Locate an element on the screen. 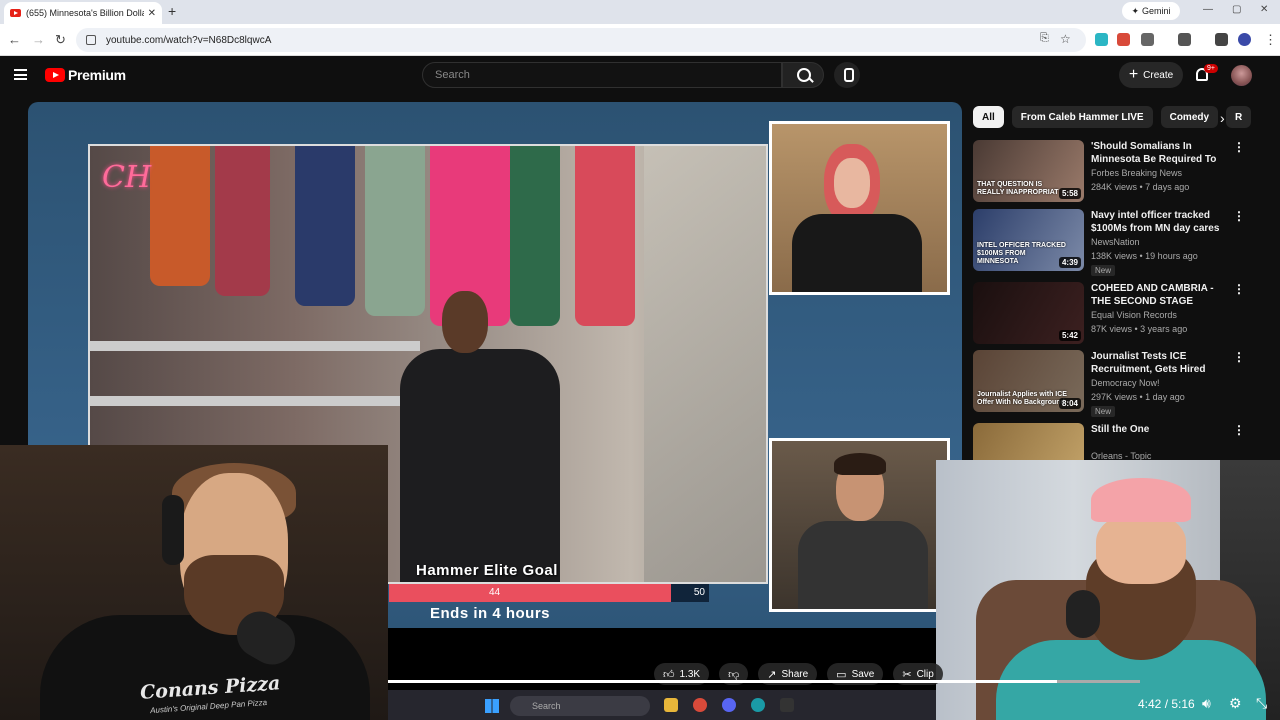 The image size is (1280, 720). settings-gear-icon: ⚙ is located at coordinates (1235, 703).